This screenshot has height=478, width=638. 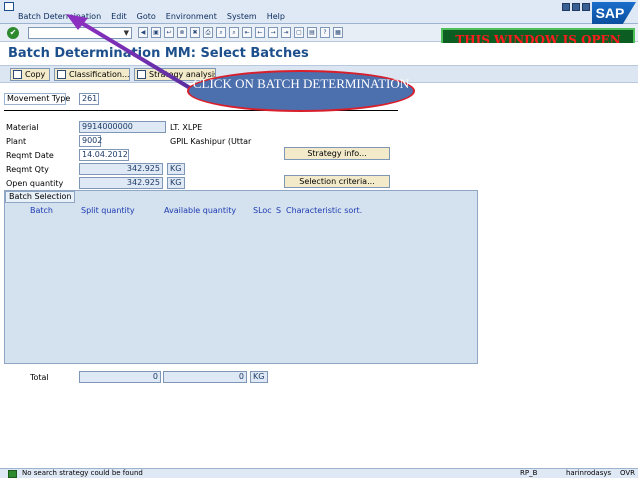 What do you see at coordinates (176, 169) in the screenshot?
I see `reqmt-qty-unit: KG` at bounding box center [176, 169].